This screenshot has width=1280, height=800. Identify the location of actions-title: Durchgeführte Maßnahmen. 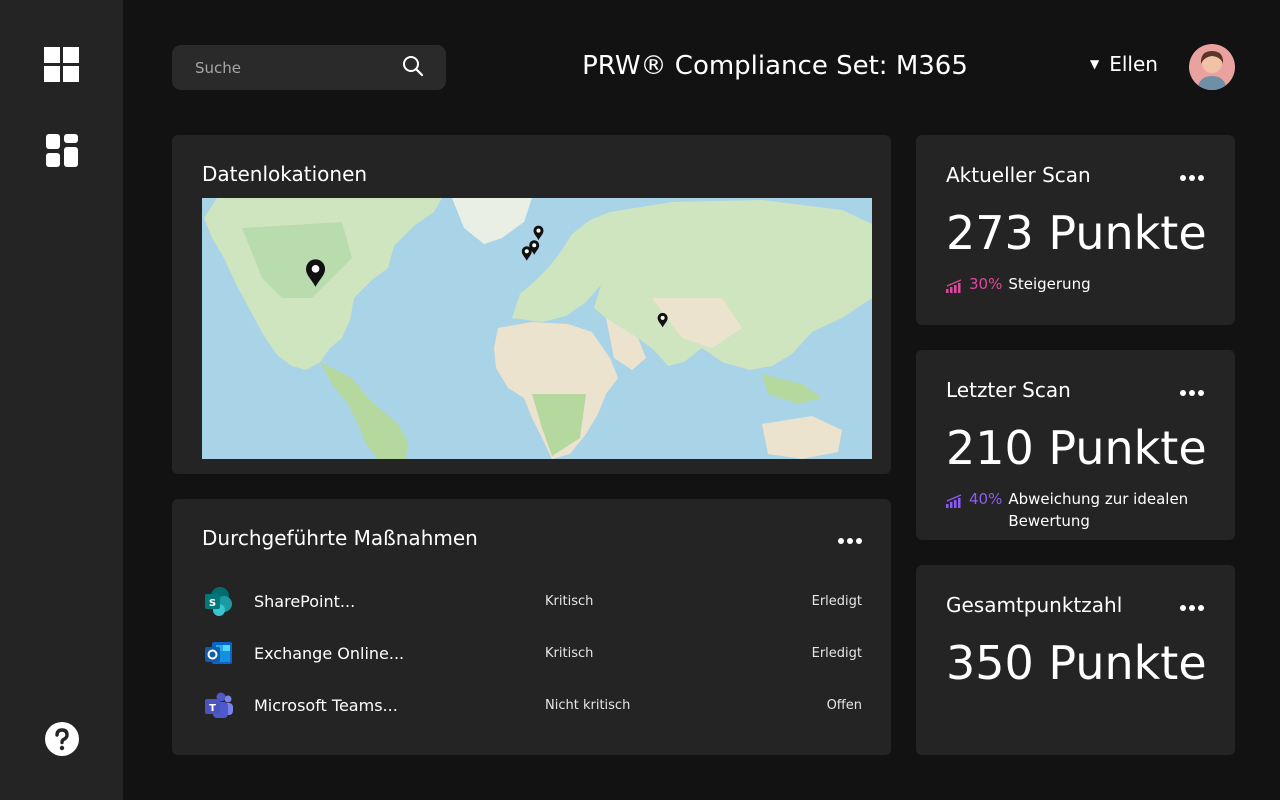
(340, 538).